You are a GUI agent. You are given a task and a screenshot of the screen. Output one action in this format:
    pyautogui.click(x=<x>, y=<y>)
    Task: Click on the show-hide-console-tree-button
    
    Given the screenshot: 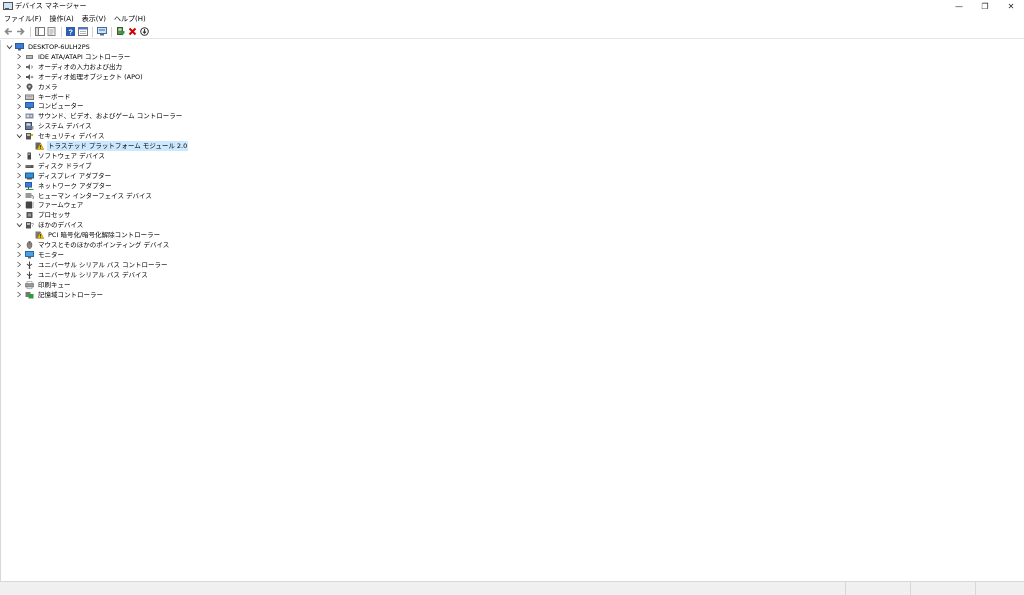 What is the action you would take?
    pyautogui.click(x=39, y=31)
    